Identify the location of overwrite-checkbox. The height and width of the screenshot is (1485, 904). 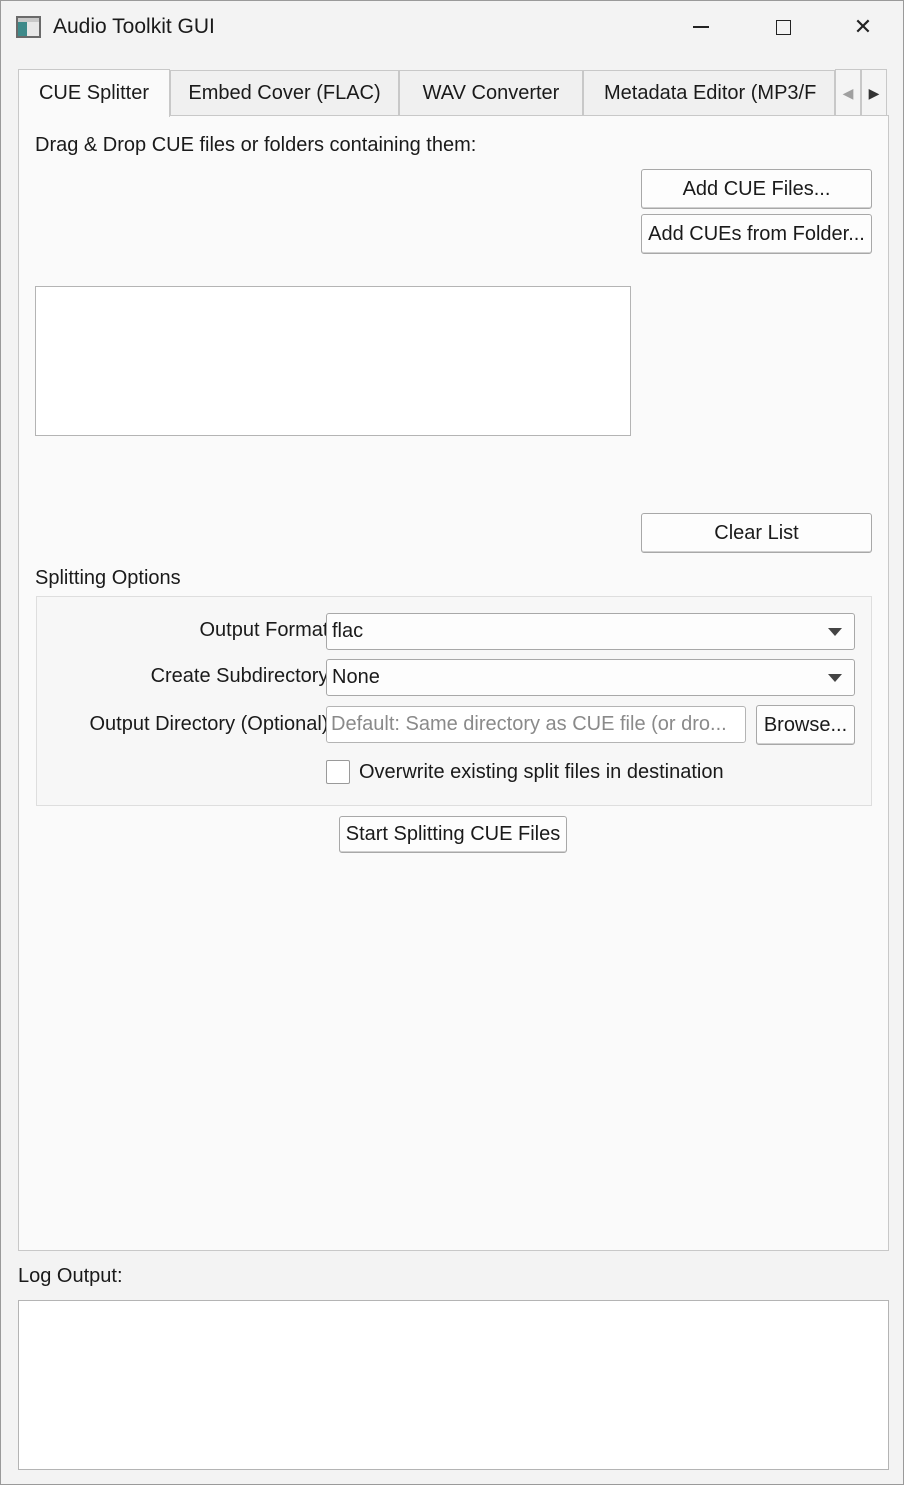
(338, 772).